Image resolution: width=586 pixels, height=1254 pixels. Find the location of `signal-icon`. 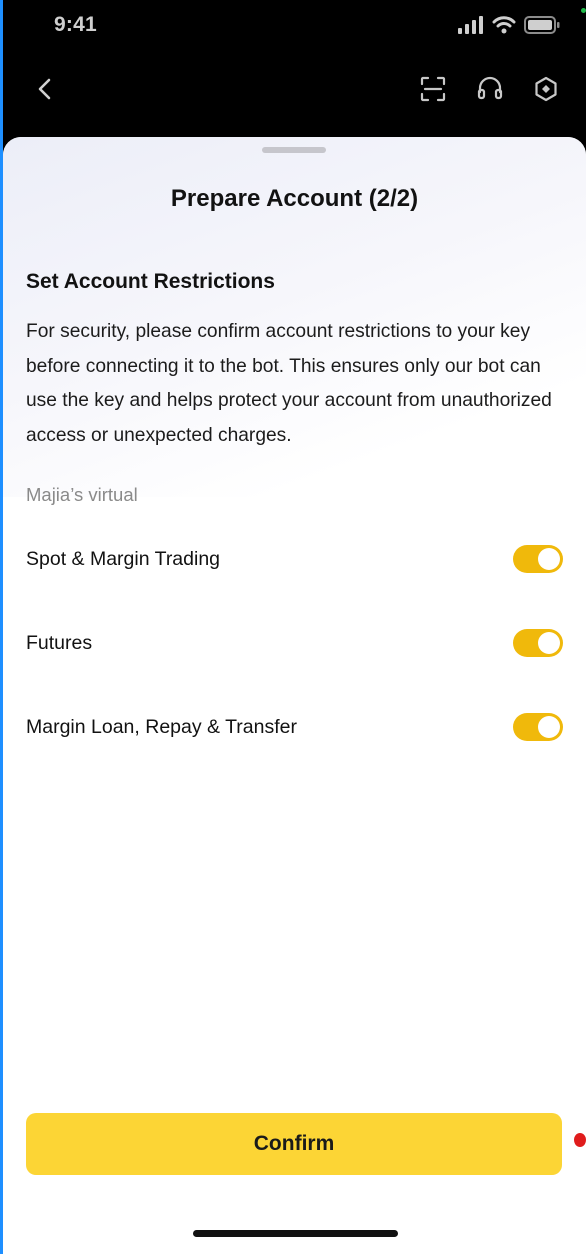

signal-icon is located at coordinates (471, 27).